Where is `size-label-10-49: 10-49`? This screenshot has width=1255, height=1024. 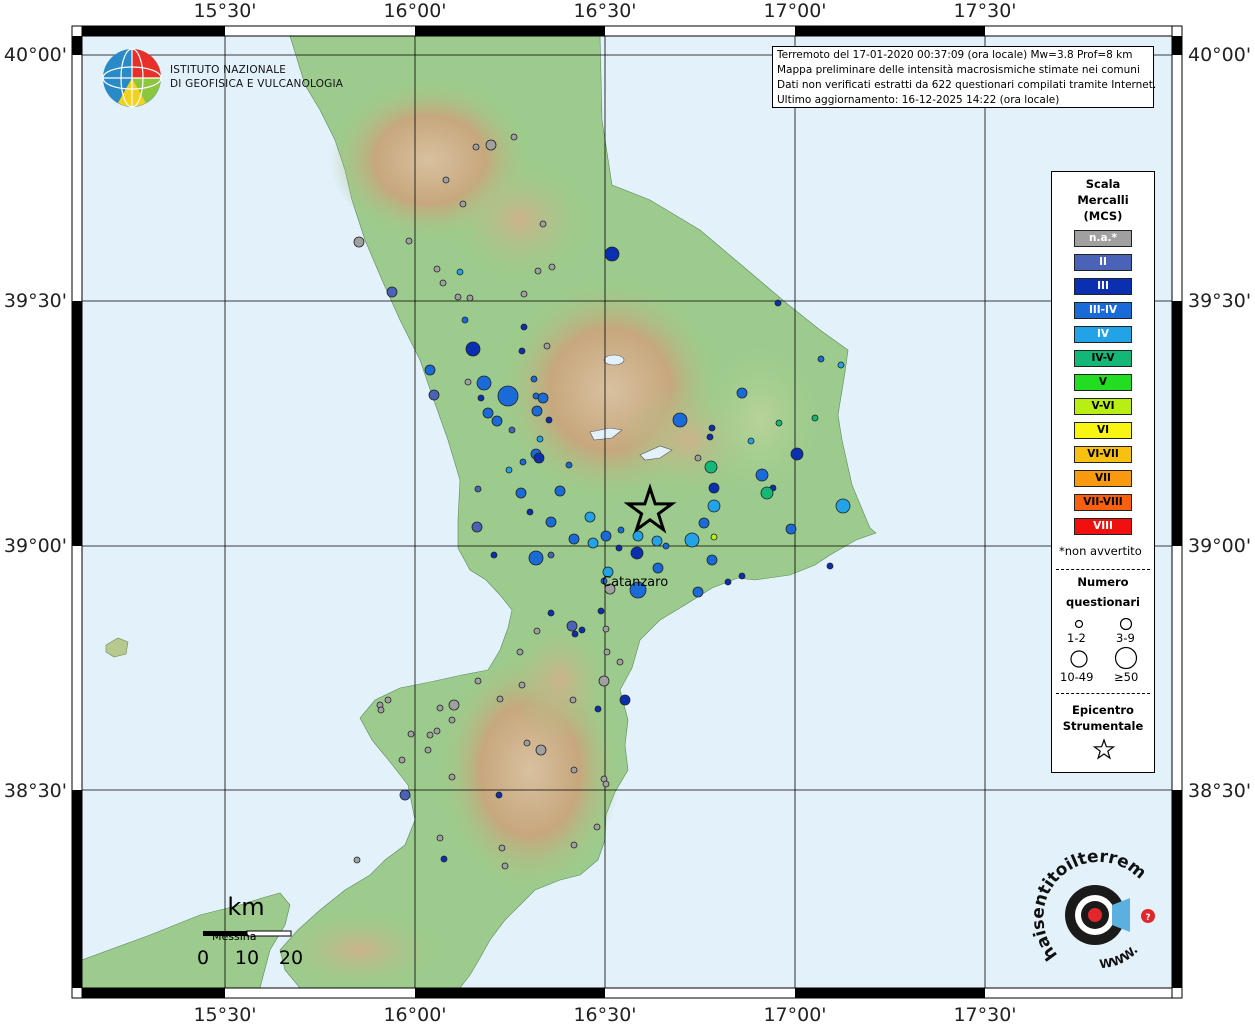
size-label-10-49: 10-49 is located at coordinates (1077, 677).